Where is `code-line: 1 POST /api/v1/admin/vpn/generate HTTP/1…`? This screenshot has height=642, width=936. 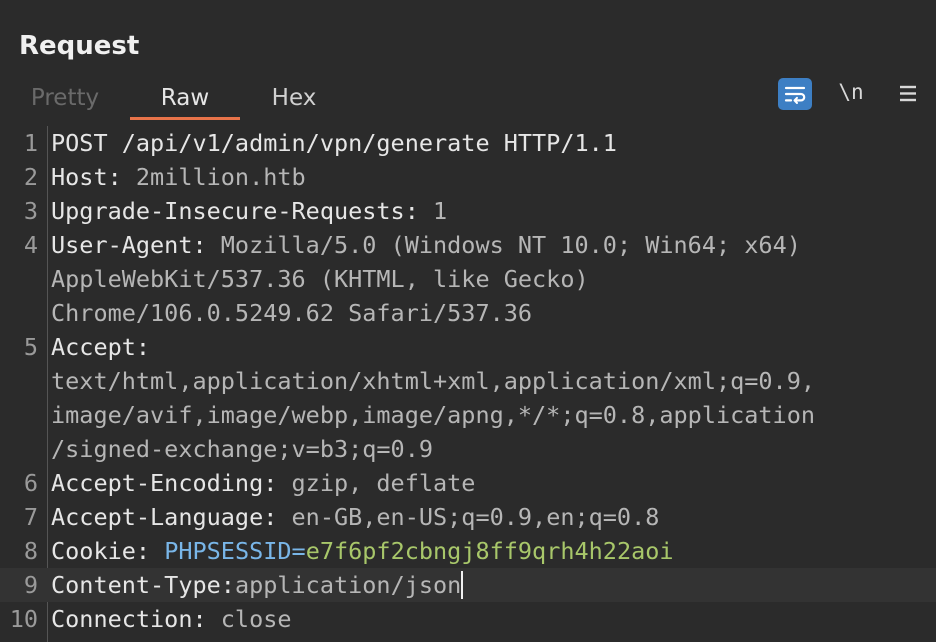
code-line: 1 POST /api/v1/admin/vpn/generate HTTP/1… is located at coordinates (468, 143).